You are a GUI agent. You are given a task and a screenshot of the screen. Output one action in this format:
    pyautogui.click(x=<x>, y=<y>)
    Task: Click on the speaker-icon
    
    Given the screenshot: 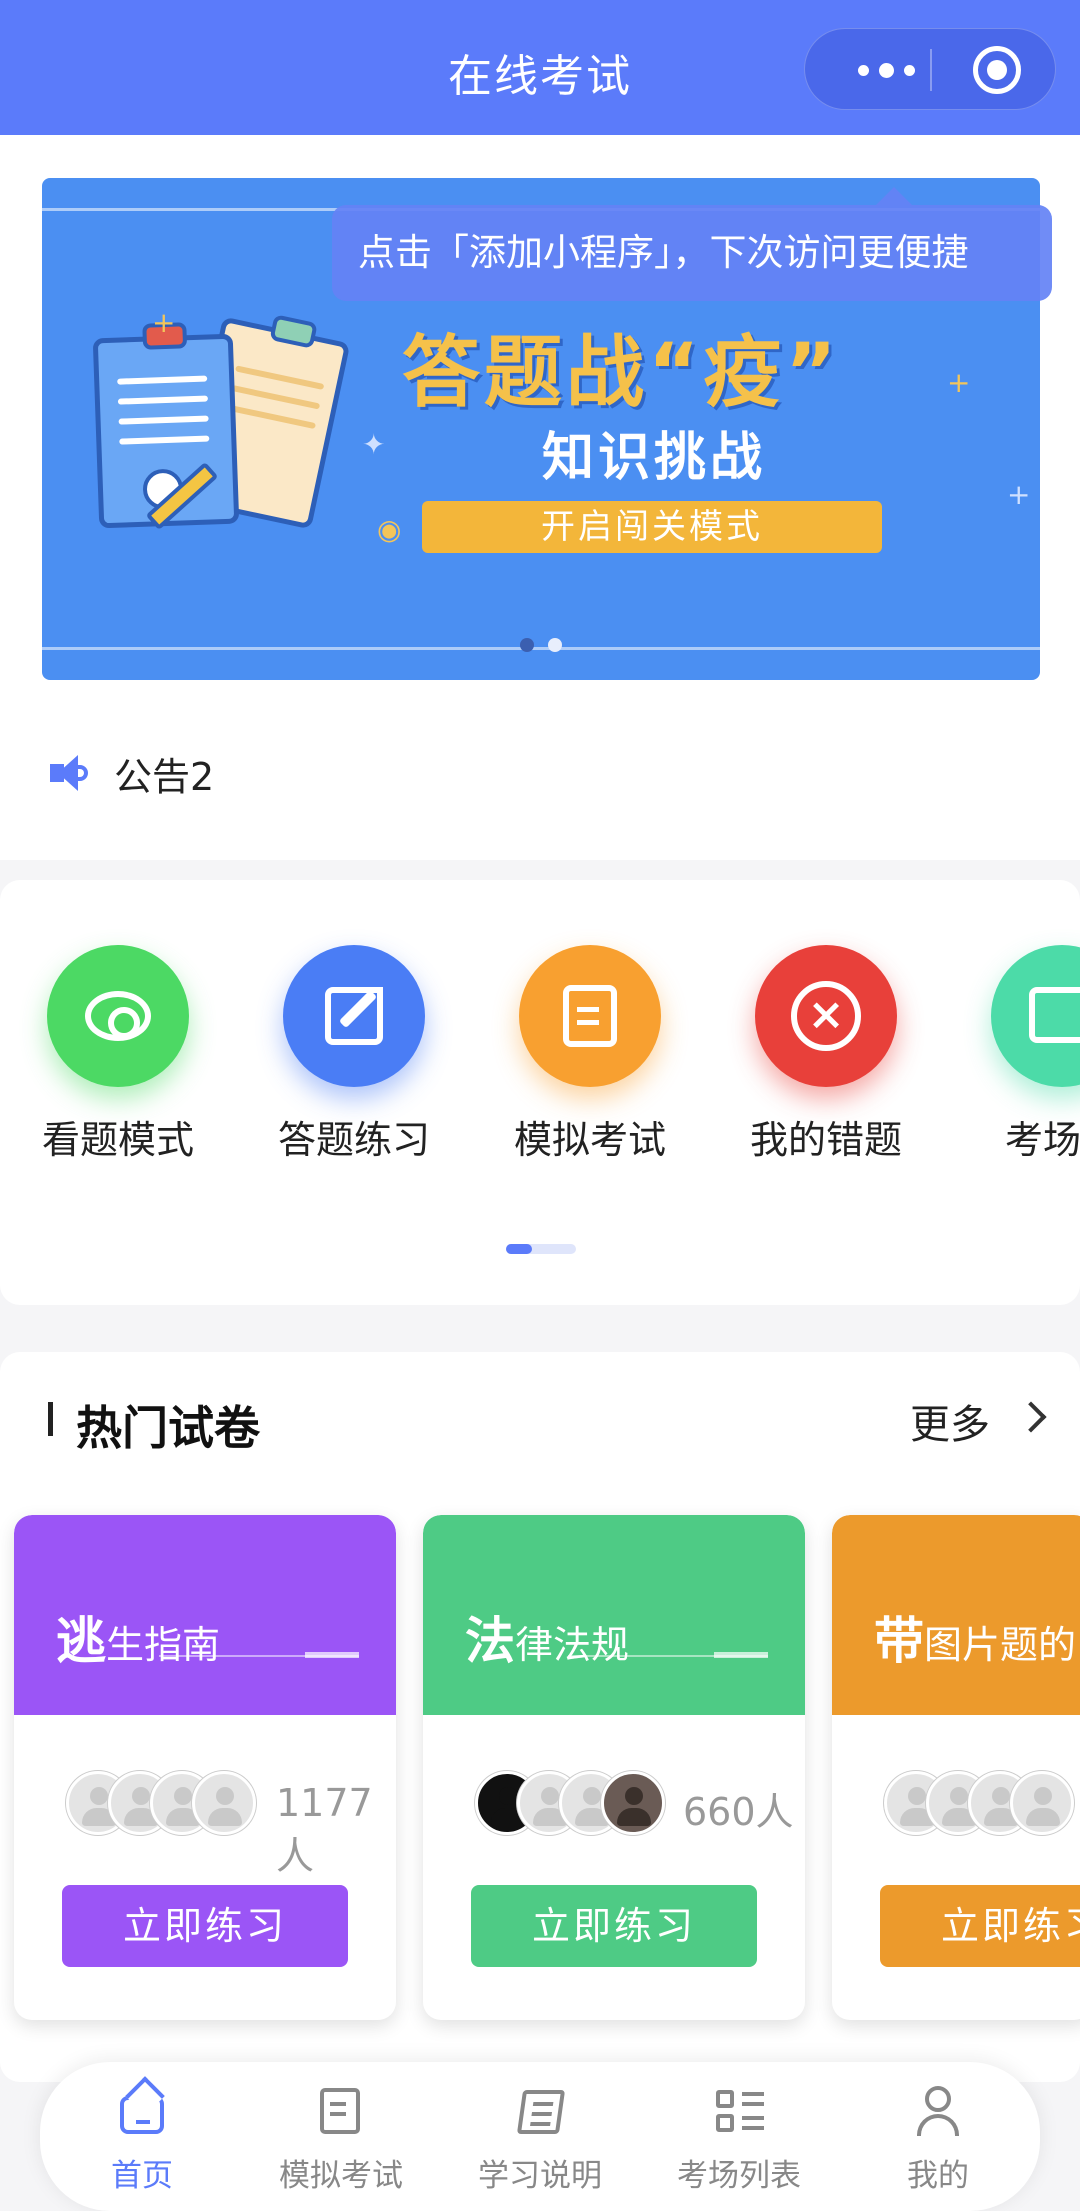 What is the action you would take?
    pyautogui.click(x=70, y=773)
    